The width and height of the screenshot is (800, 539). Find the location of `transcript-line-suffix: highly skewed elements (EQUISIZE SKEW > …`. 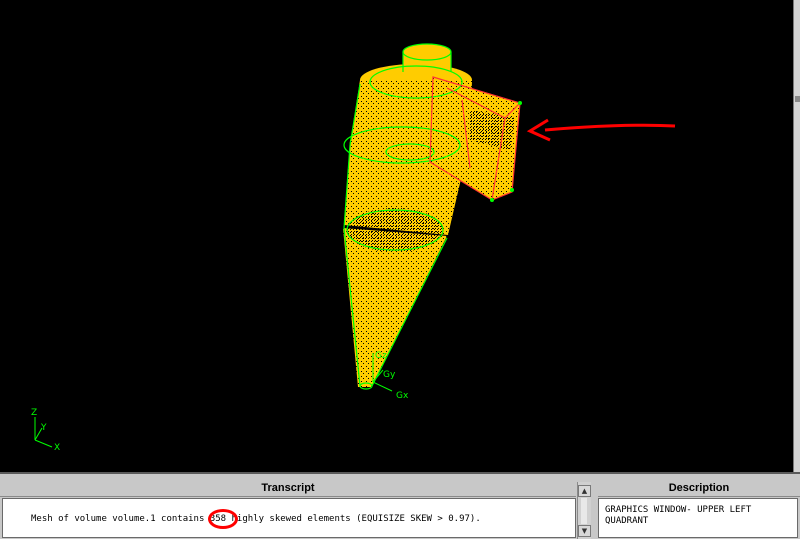

transcript-line-suffix: highly skewed elements (EQUISIZE SKEW > … is located at coordinates (353, 519).